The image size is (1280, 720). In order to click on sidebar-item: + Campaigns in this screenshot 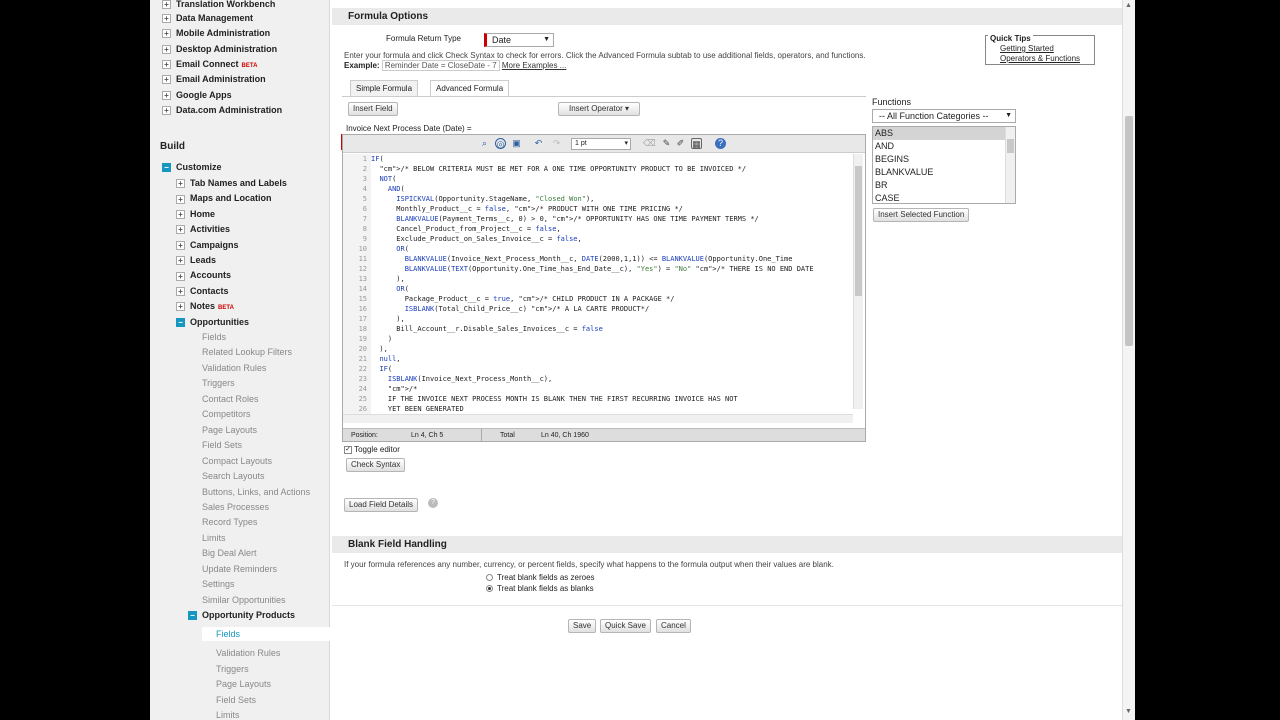, I will do `click(207, 245)`.